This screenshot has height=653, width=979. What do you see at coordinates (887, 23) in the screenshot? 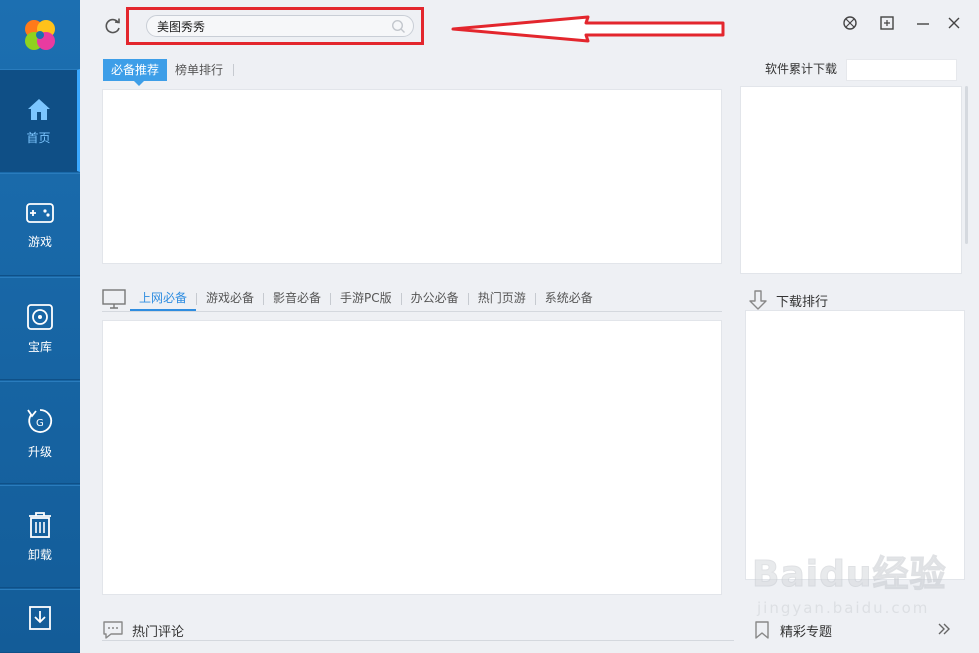
I see `settings-icon` at bounding box center [887, 23].